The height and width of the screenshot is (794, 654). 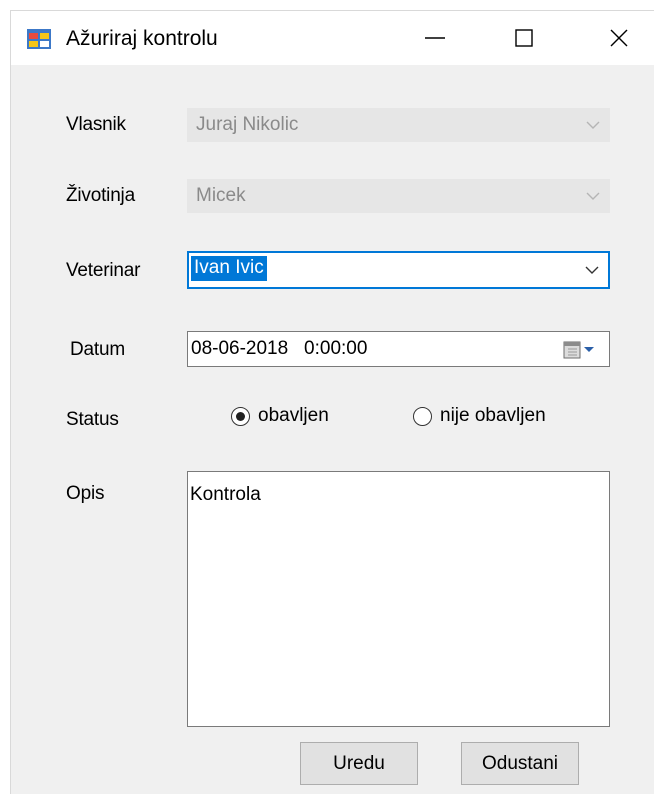 I want to click on radio-dot, so click(x=240, y=416).